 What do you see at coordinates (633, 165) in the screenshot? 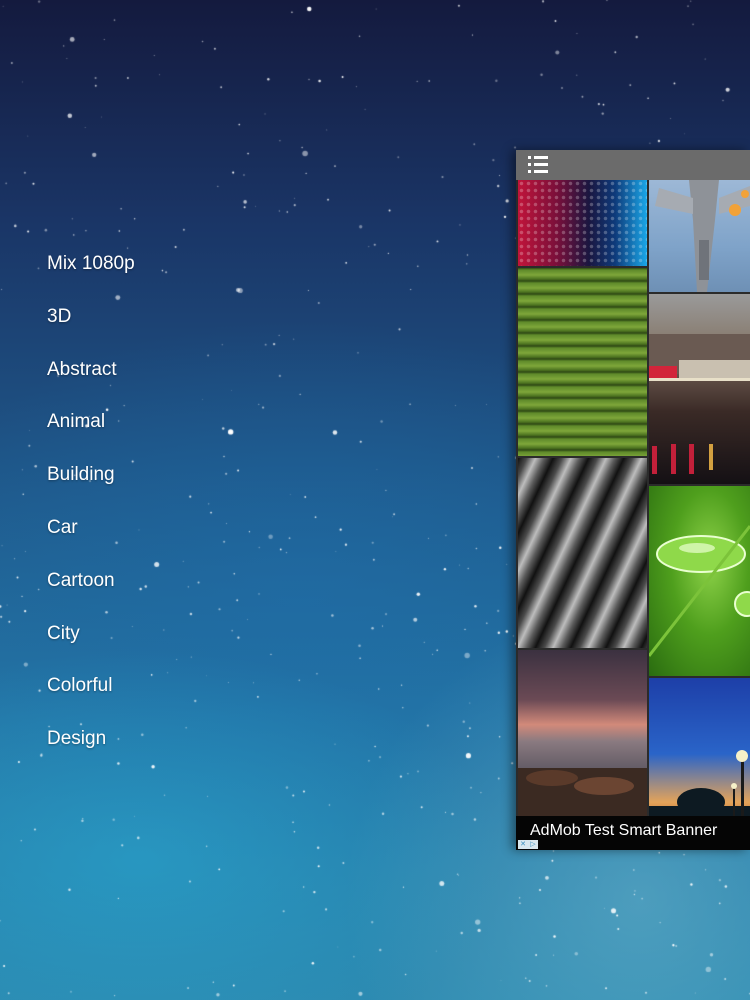
I see `panel-header` at bounding box center [633, 165].